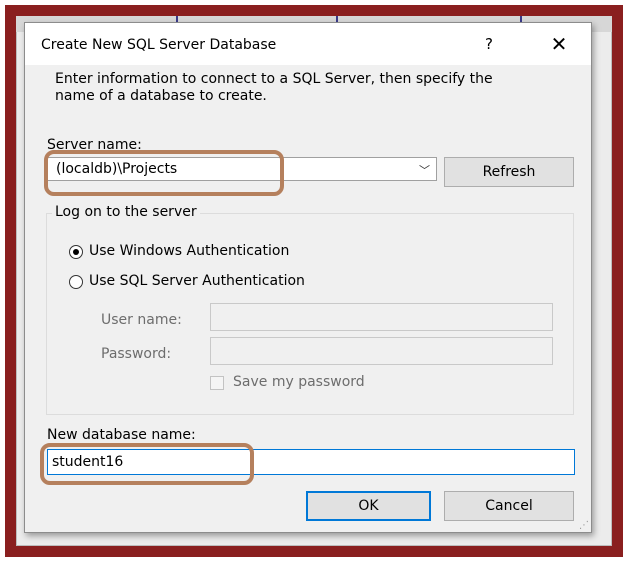 This screenshot has height=562, width=628. Describe the element at coordinates (368, 506) in the screenshot. I see `ok-button: OK` at that location.